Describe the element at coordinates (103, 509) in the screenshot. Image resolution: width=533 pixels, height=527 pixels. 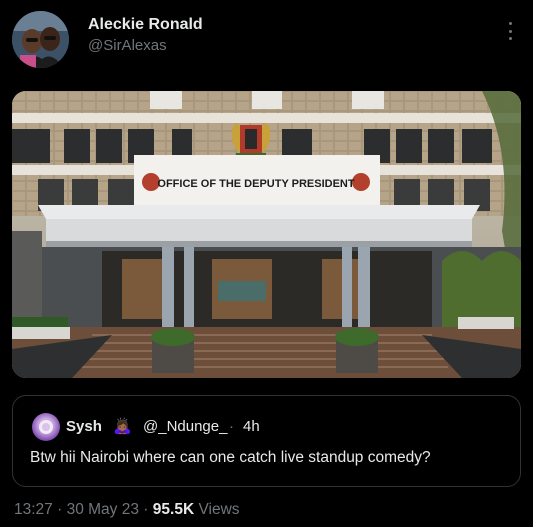
I see `tweet-date: 30 May 23` at that location.